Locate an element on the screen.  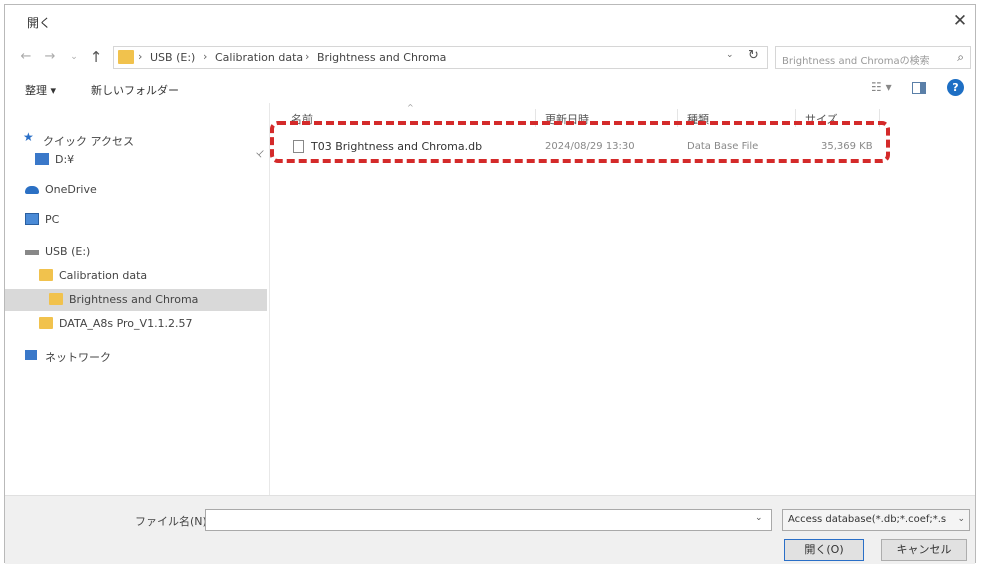
file-type-filter-value: Access database(*.db;*.coef;*.s is located at coordinates (867, 519).